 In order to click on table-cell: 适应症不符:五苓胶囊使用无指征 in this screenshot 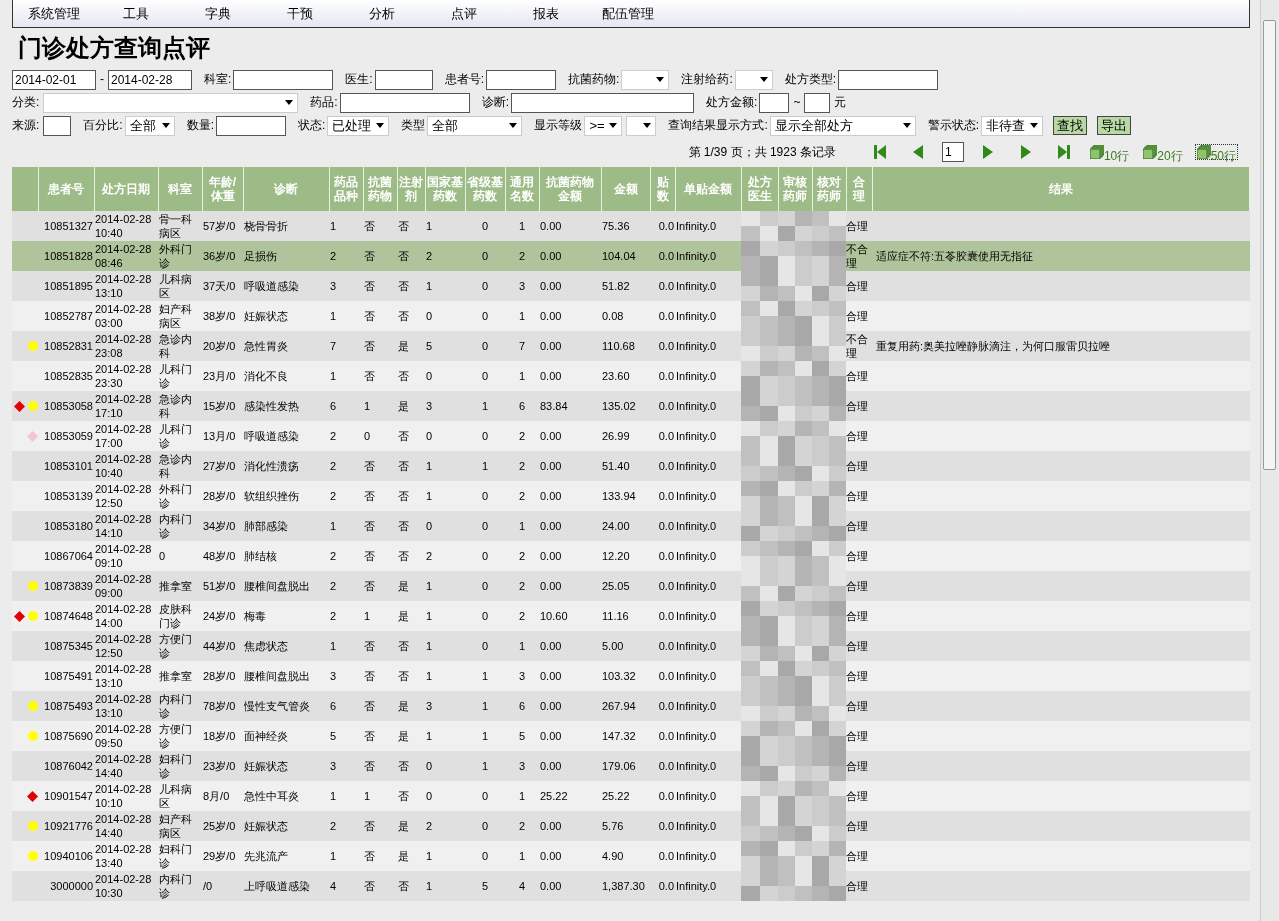, I will do `click(1061, 256)`.